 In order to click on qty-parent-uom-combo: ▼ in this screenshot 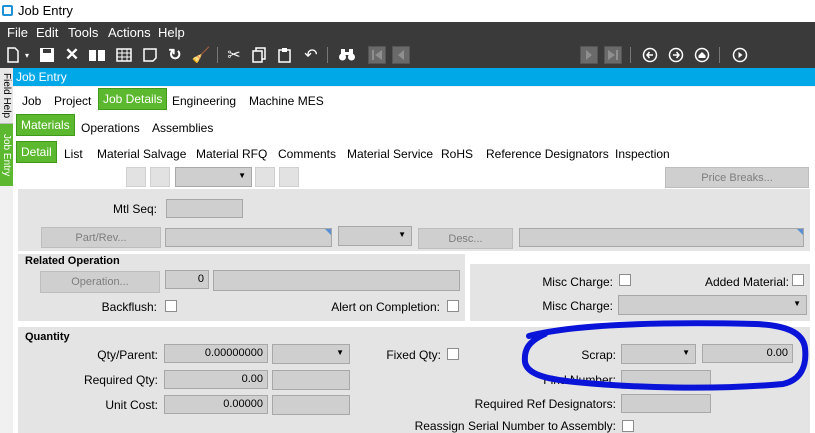, I will do `click(311, 354)`.